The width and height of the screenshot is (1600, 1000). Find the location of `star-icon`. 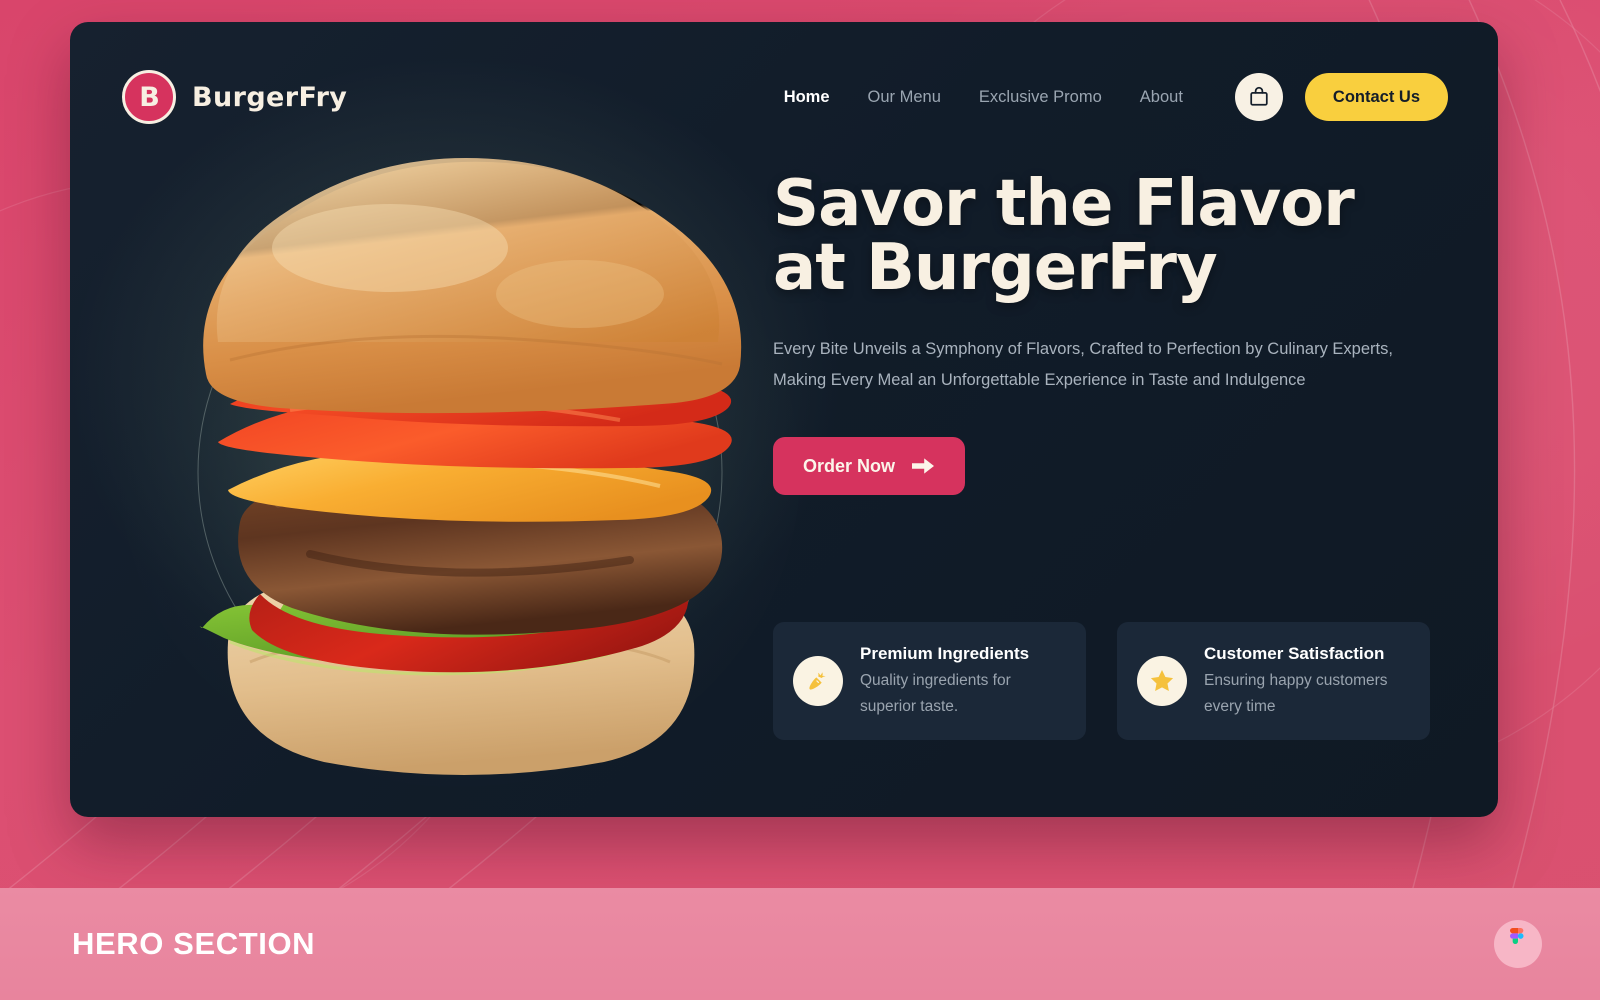

star-icon is located at coordinates (1162, 681).